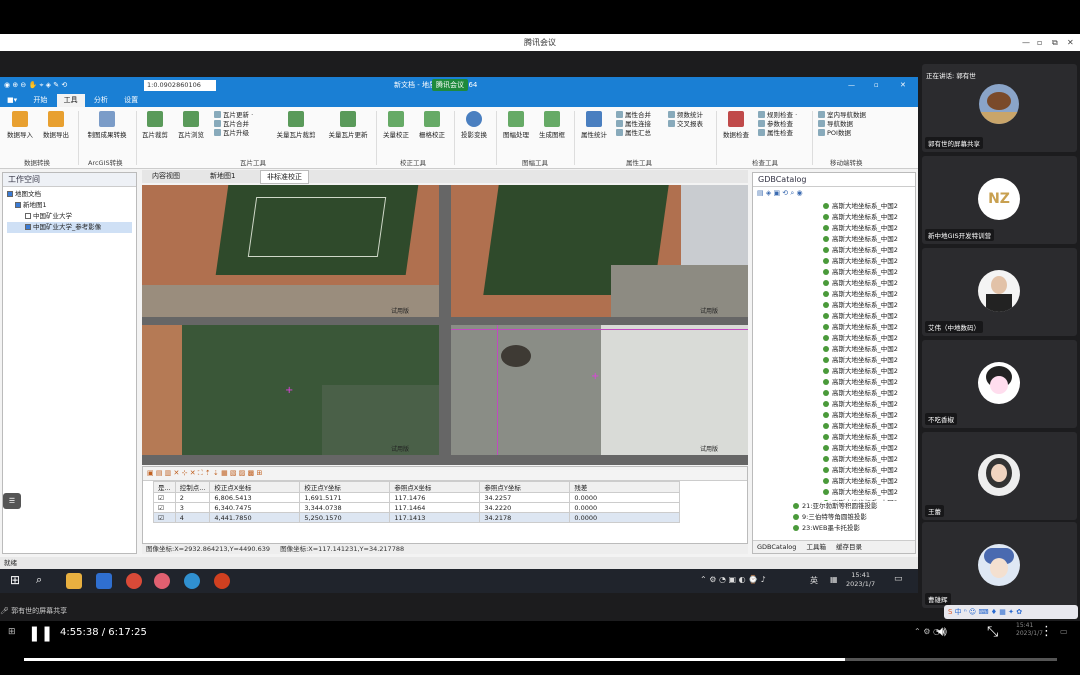  I want to click on attr-small-buttons-2: 频数统计 交叉报表, so click(685, 120).